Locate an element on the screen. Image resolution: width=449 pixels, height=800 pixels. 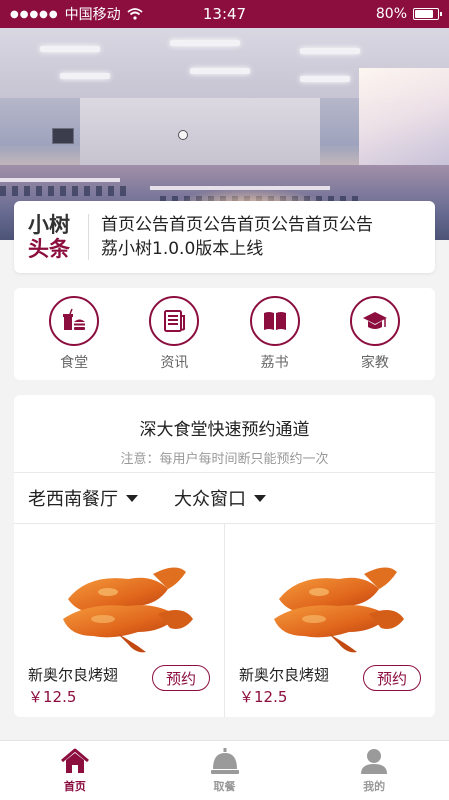
cloche-icon is located at coordinates (224, 761).